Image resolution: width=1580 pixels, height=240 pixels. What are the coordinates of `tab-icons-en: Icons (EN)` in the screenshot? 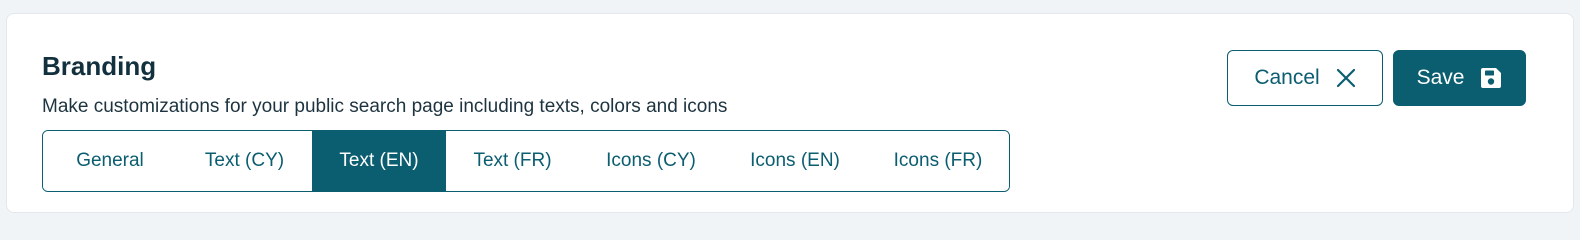 It's located at (795, 161).